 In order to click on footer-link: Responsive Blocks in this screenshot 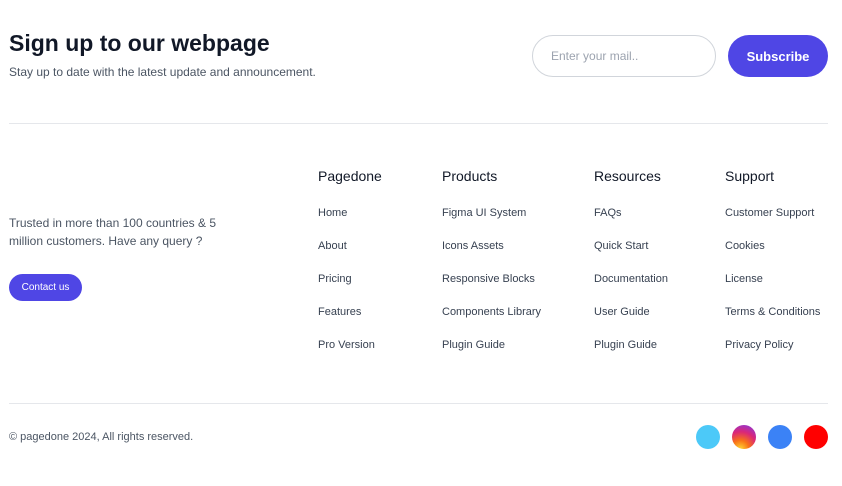, I will do `click(491, 289)`.